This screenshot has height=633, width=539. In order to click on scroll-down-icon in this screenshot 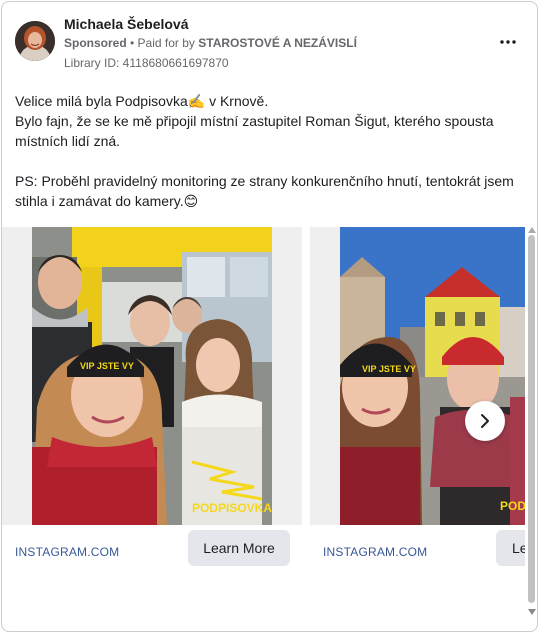, I will do `click(532, 612)`.